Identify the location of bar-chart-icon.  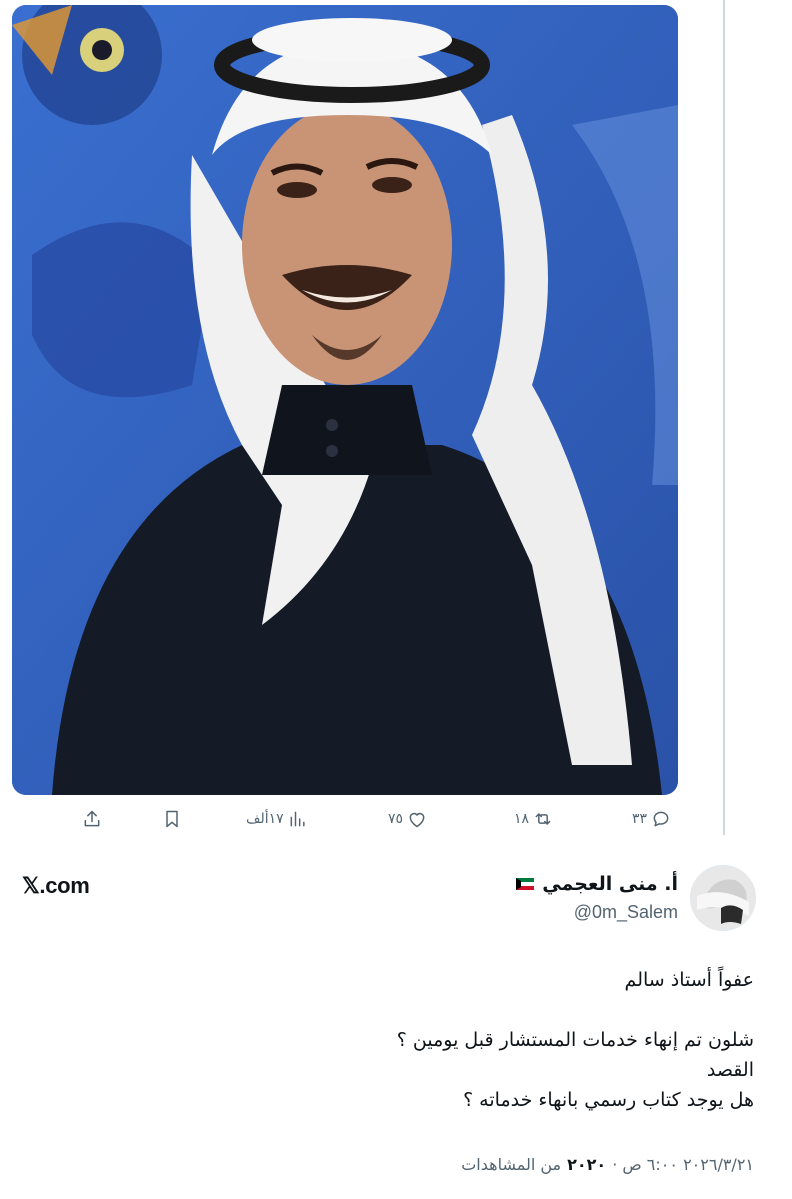
(297, 819).